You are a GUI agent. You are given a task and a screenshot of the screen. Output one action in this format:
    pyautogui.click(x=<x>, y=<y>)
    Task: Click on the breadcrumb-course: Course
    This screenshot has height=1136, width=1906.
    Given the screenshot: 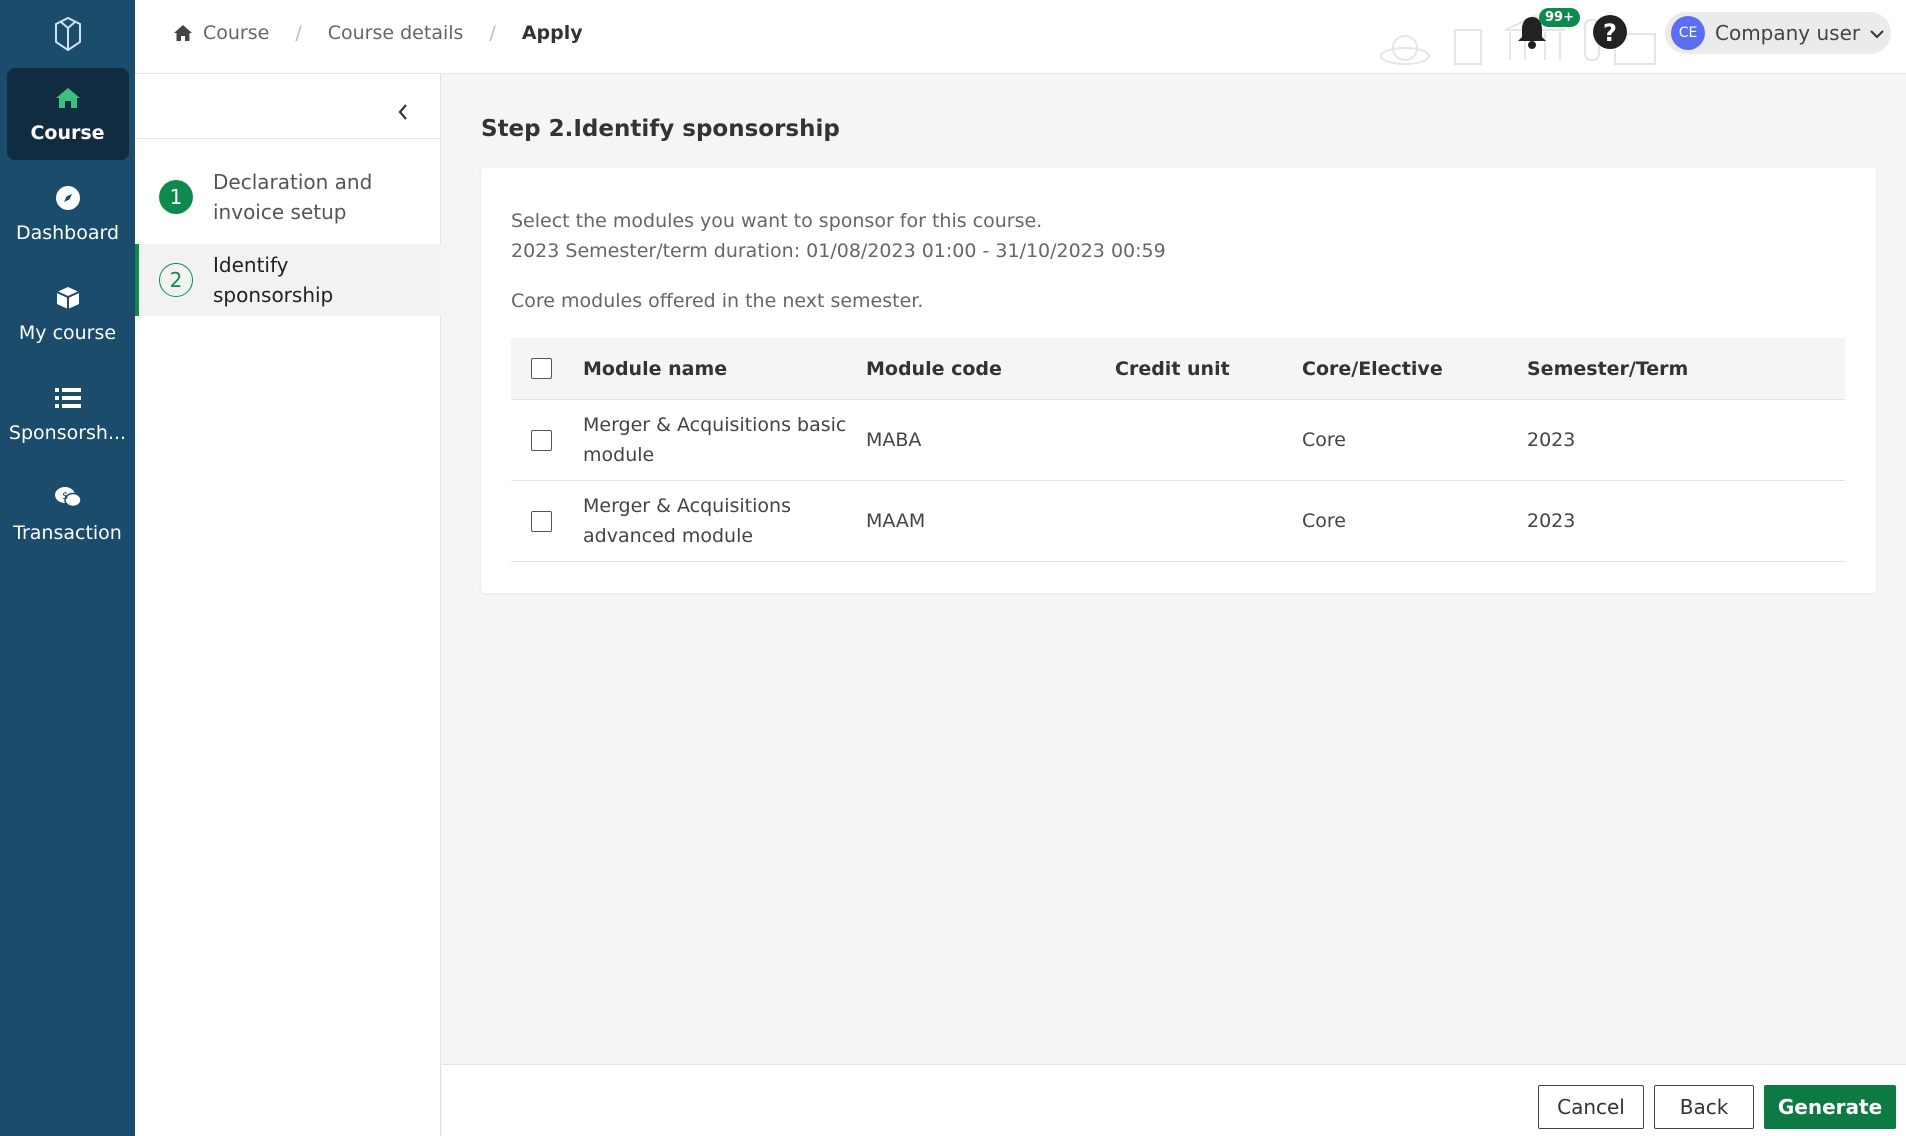 What is the action you would take?
    pyautogui.click(x=236, y=33)
    